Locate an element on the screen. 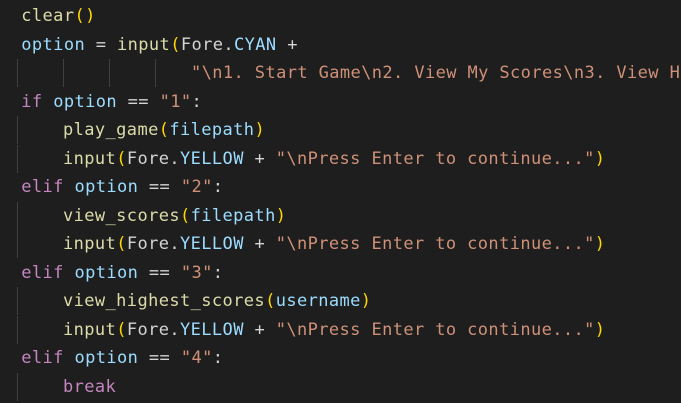 The width and height of the screenshot is (681, 403). token-attribute: CYAN is located at coordinates (255, 45).